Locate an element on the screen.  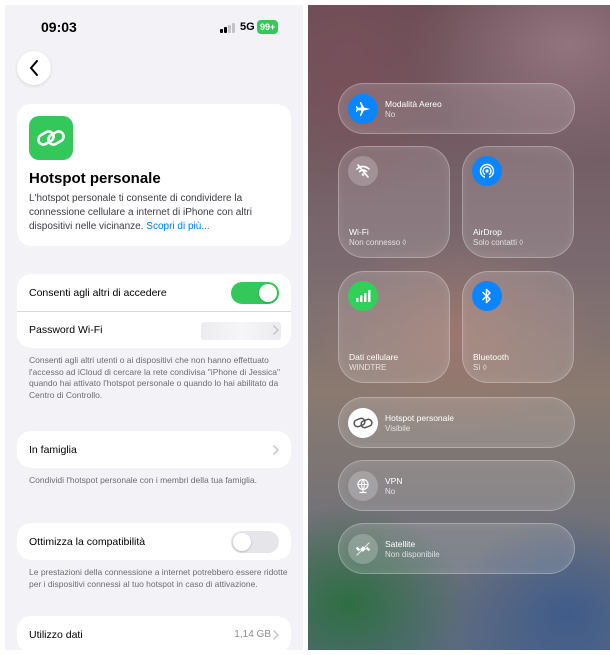
data-usage-label: Utilizzo dati is located at coordinates (56, 634).